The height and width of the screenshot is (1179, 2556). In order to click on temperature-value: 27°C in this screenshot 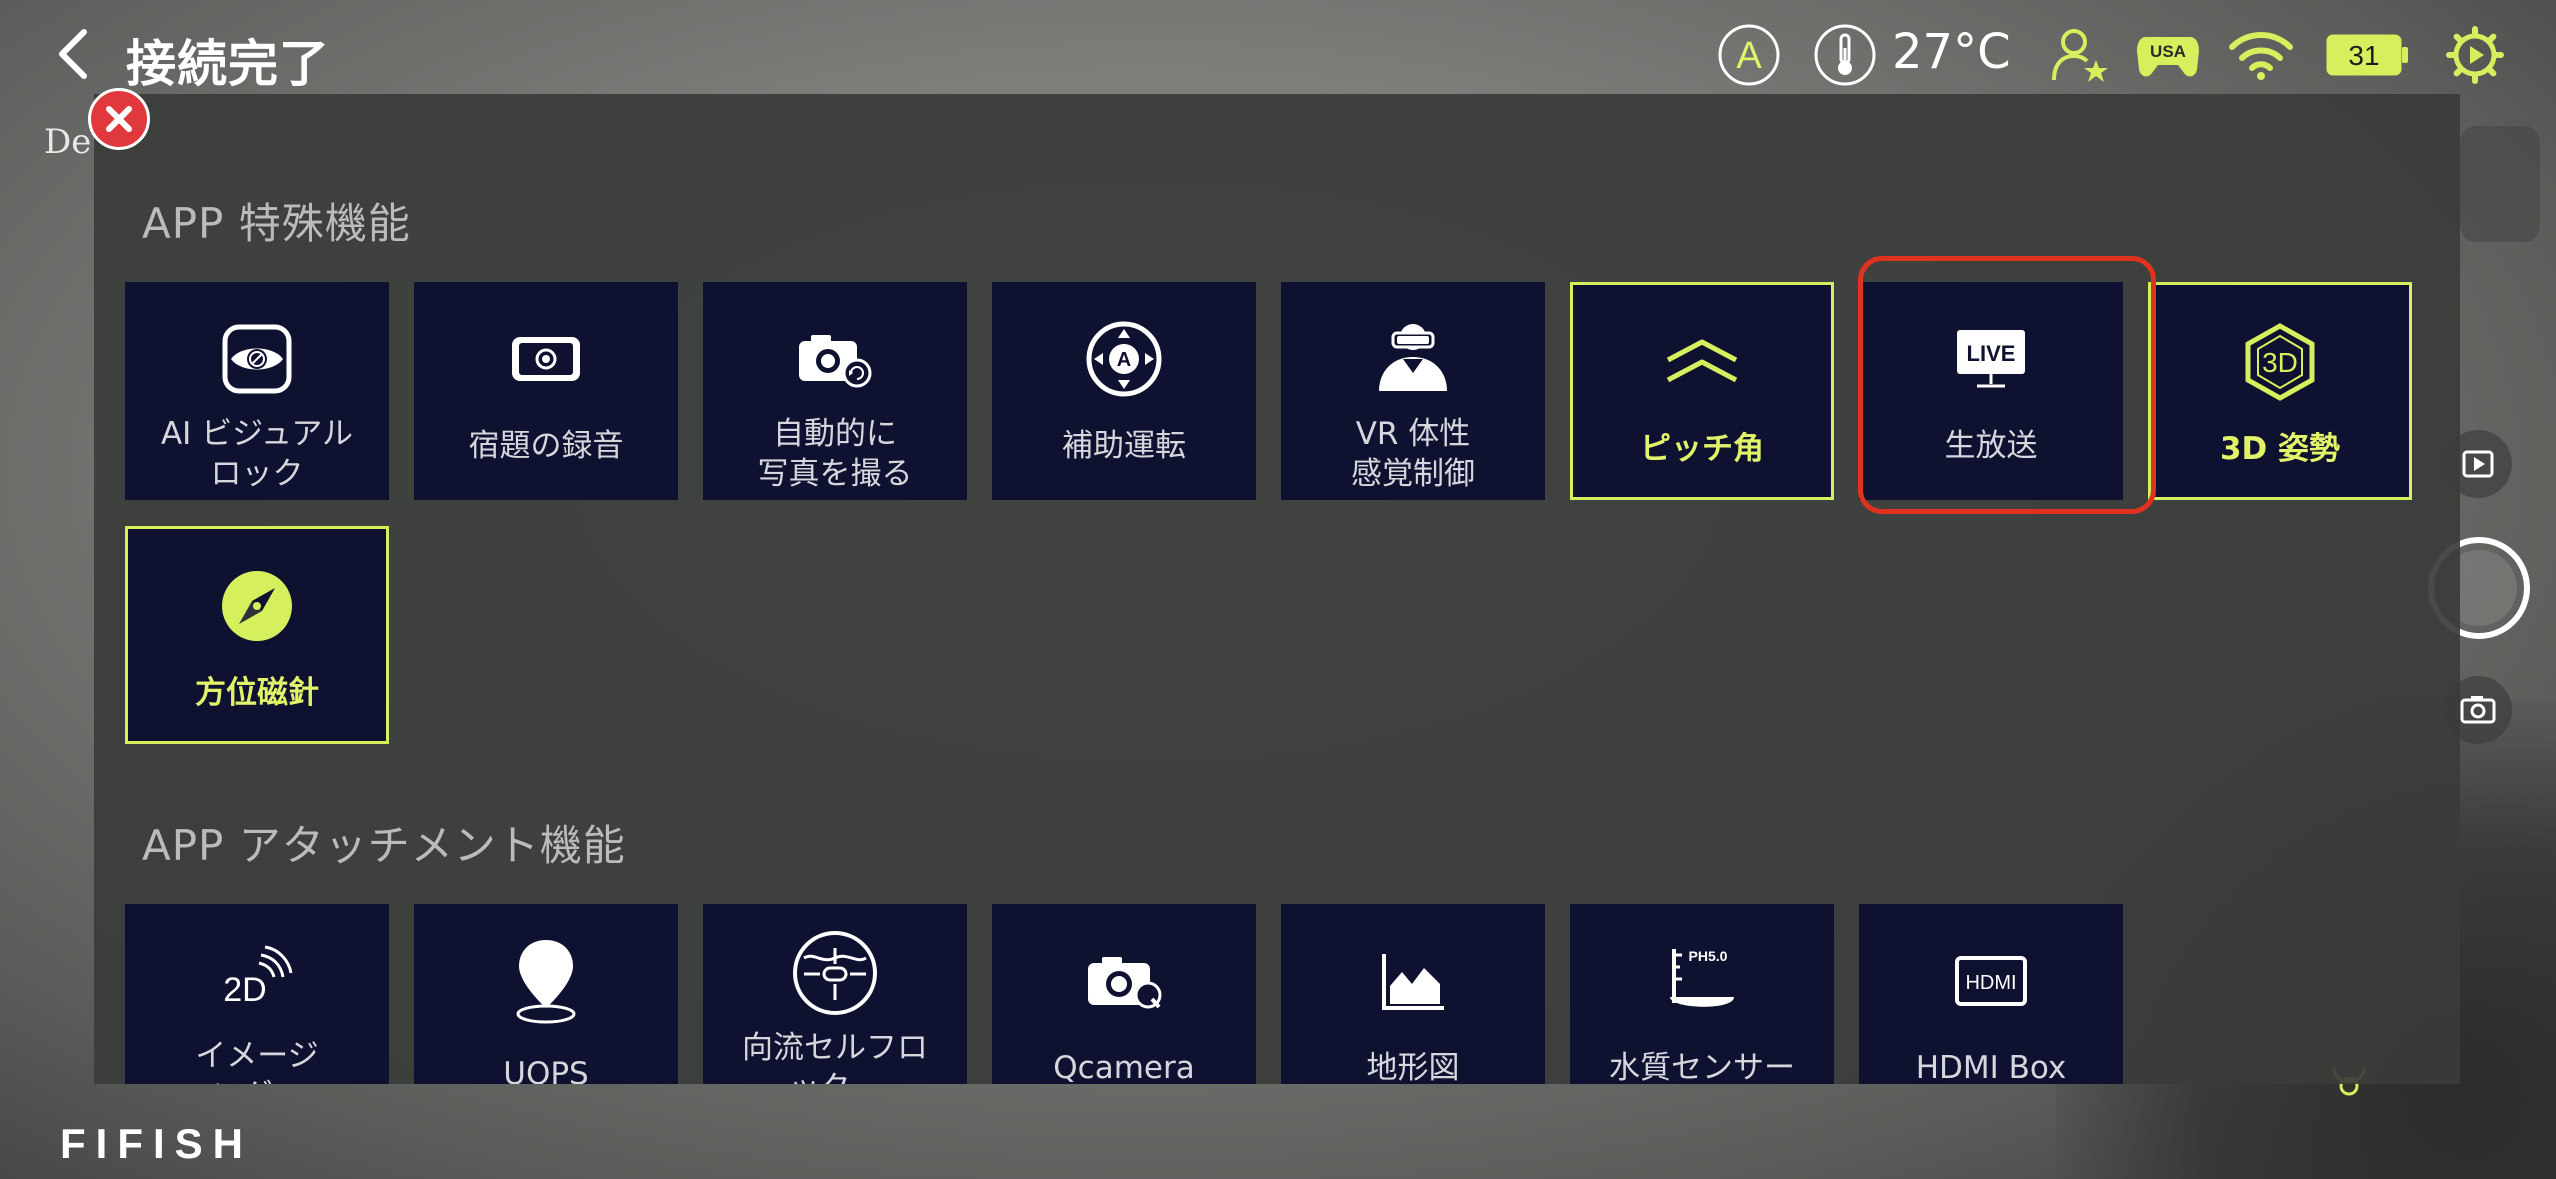, I will do `click(1951, 52)`.